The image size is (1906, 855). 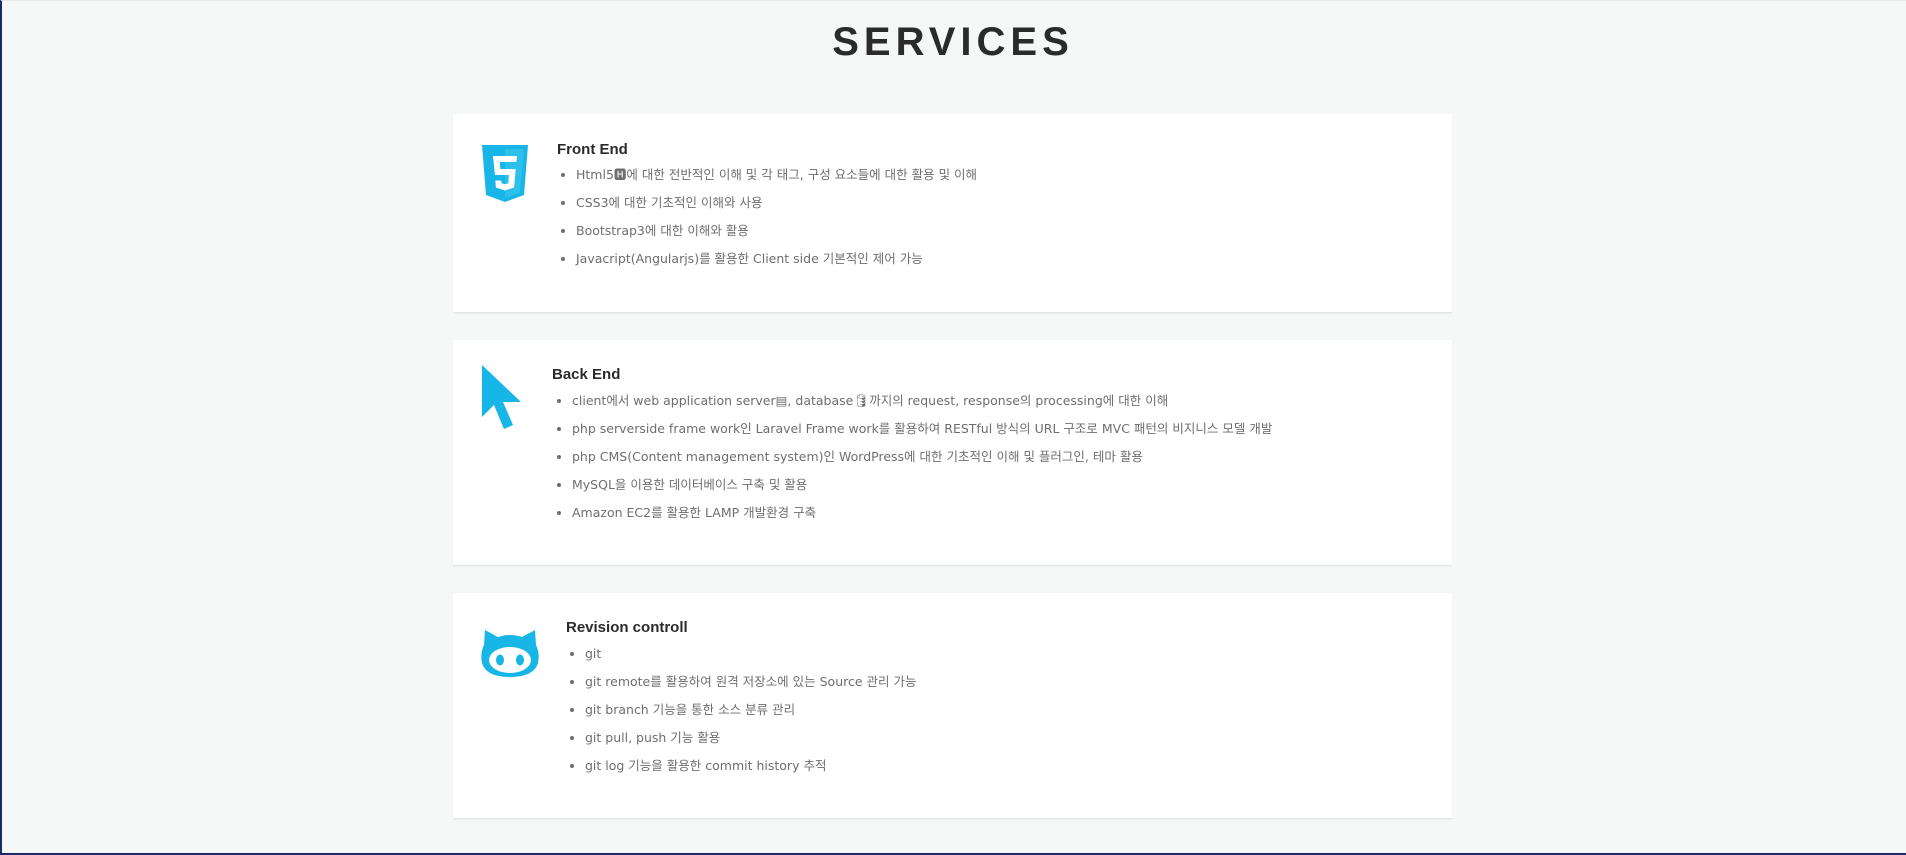 I want to click on list-item: git, so click(x=743, y=660).